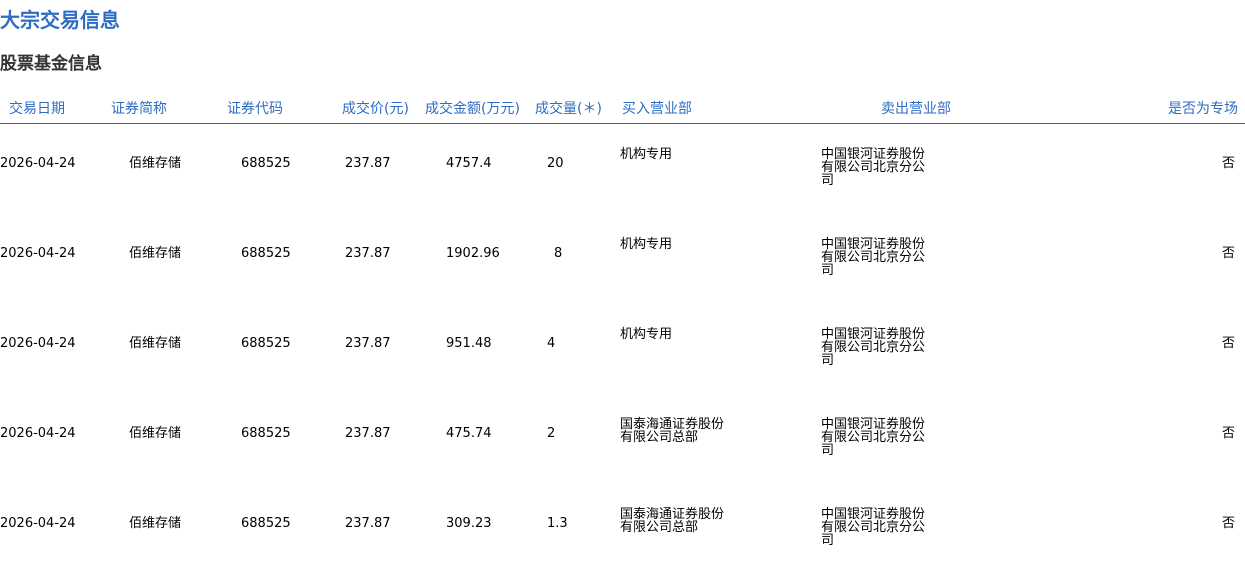 This screenshot has height=574, width=1245. Describe the element at coordinates (551, 433) in the screenshot. I see `cell-volume: 2` at that location.